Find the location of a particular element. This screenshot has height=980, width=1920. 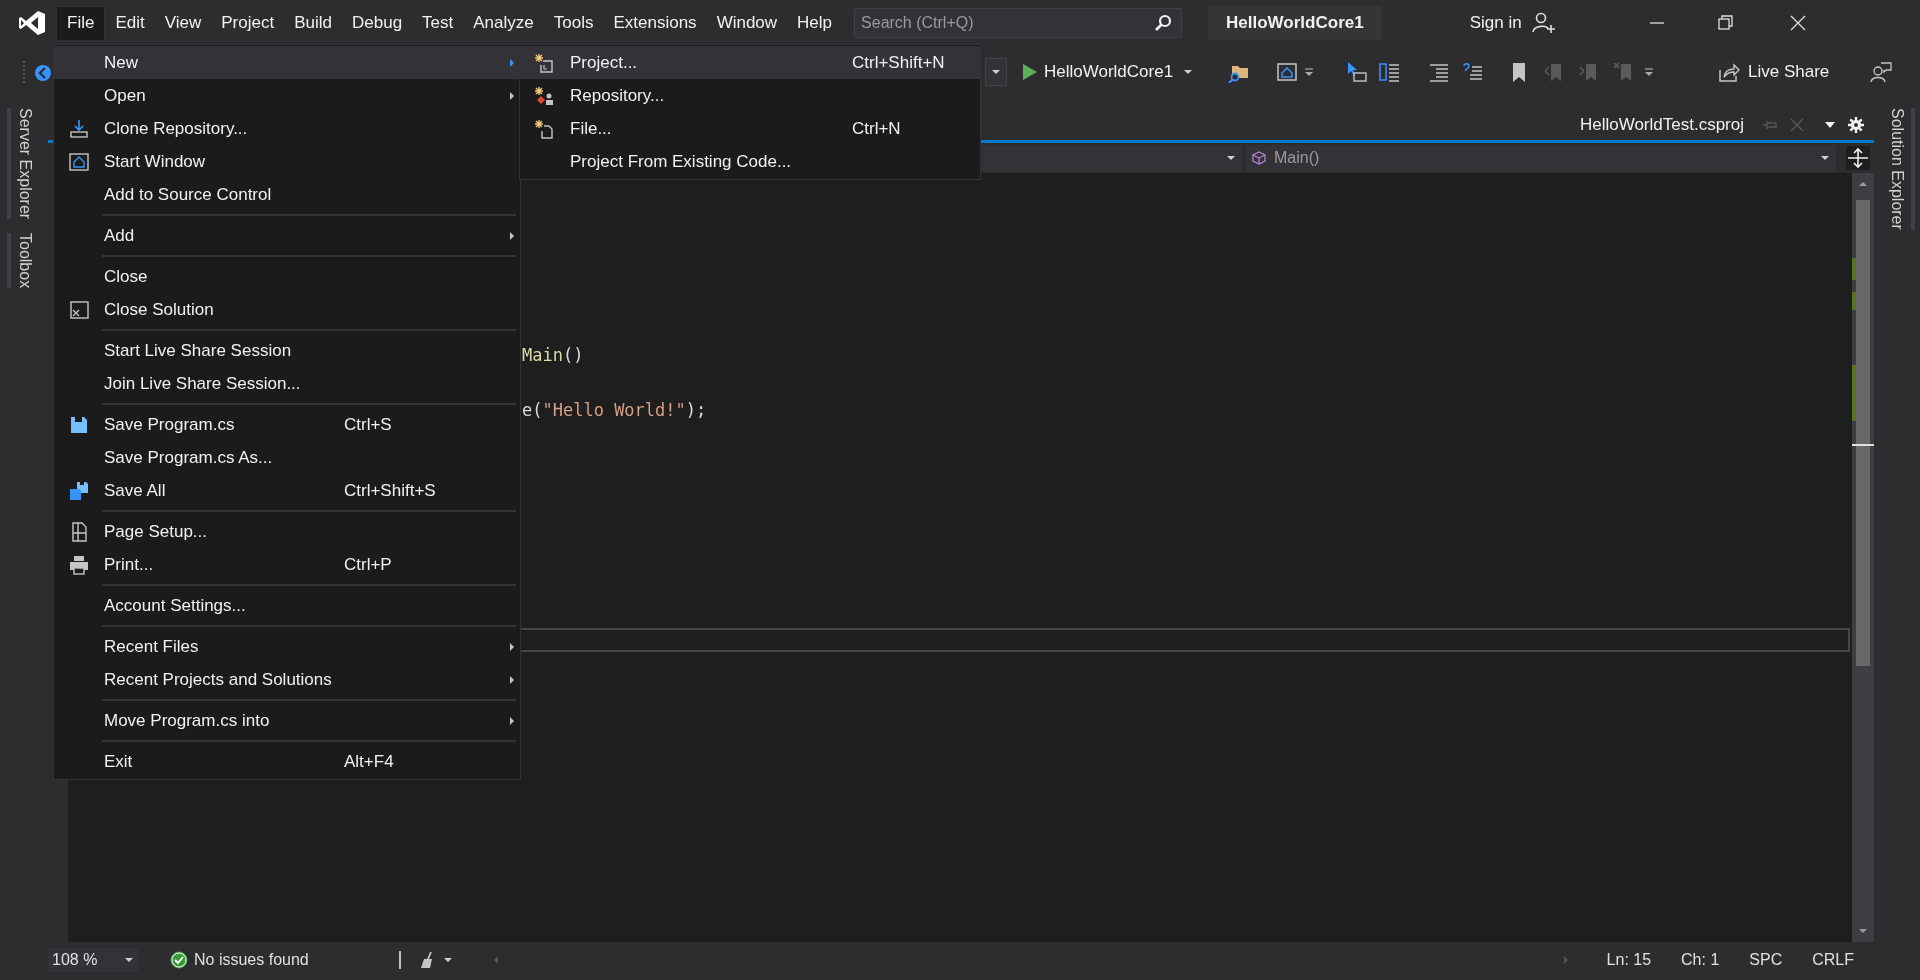

scroll-left-icon is located at coordinates (495, 959).